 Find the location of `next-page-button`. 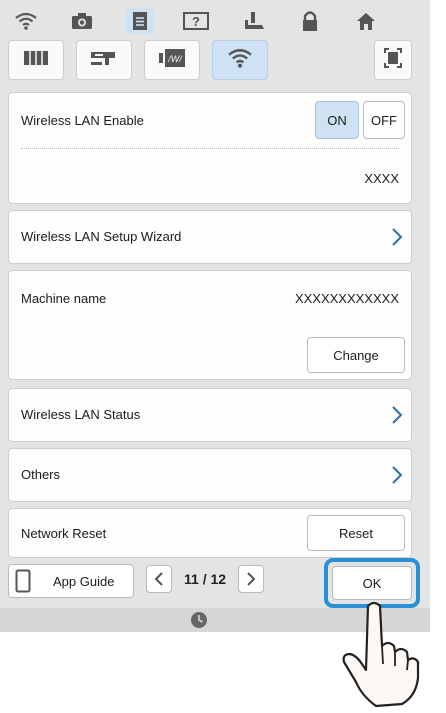

next-page-button is located at coordinates (251, 579).